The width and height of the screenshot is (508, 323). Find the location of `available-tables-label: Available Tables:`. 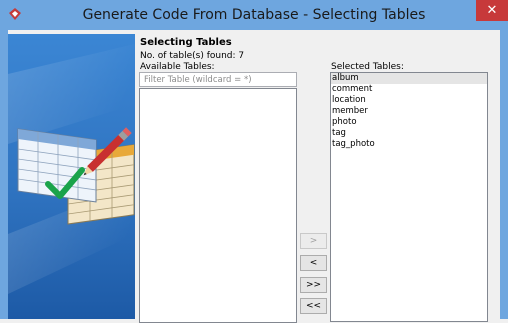

available-tables-label: Available Tables: is located at coordinates (177, 67).